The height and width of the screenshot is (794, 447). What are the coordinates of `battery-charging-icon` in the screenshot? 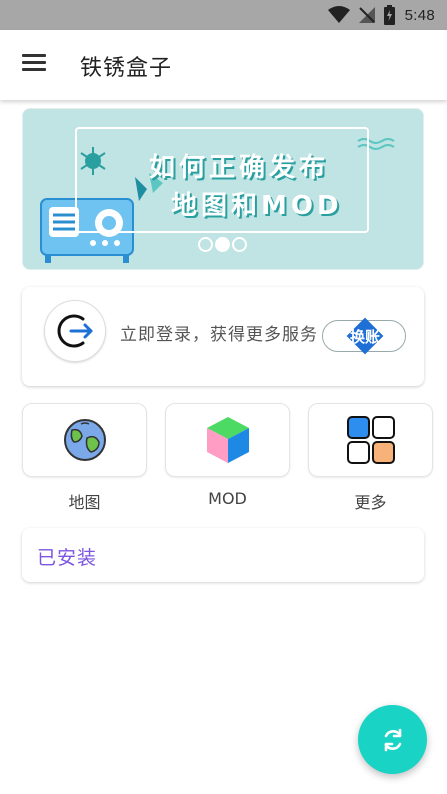 It's located at (389, 15).